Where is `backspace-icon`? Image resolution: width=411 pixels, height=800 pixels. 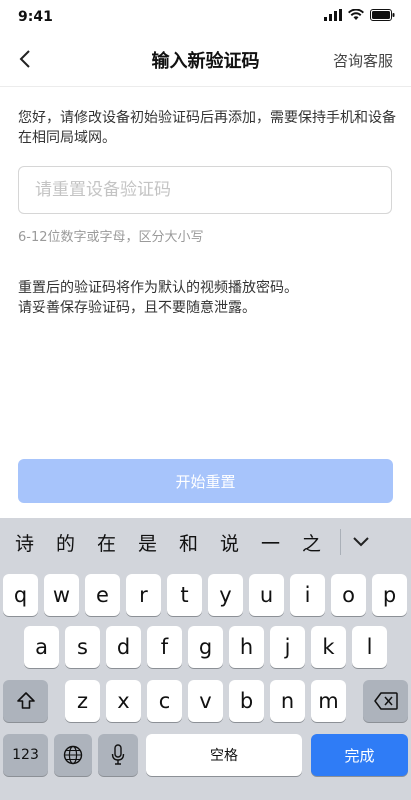 backspace-icon is located at coordinates (385, 701).